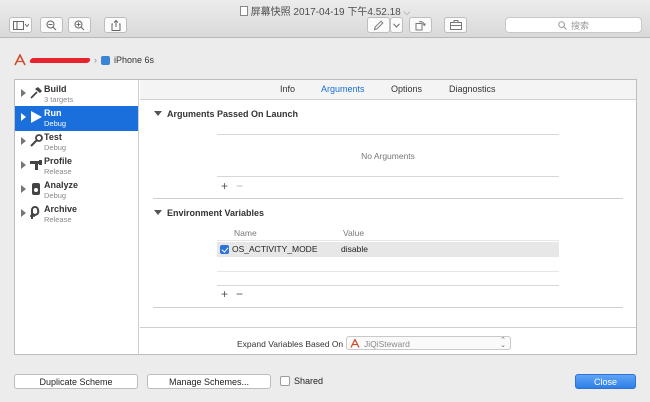 The width and height of the screenshot is (650, 402). Describe the element at coordinates (287, 89) in the screenshot. I see `tab-info: Info` at that location.